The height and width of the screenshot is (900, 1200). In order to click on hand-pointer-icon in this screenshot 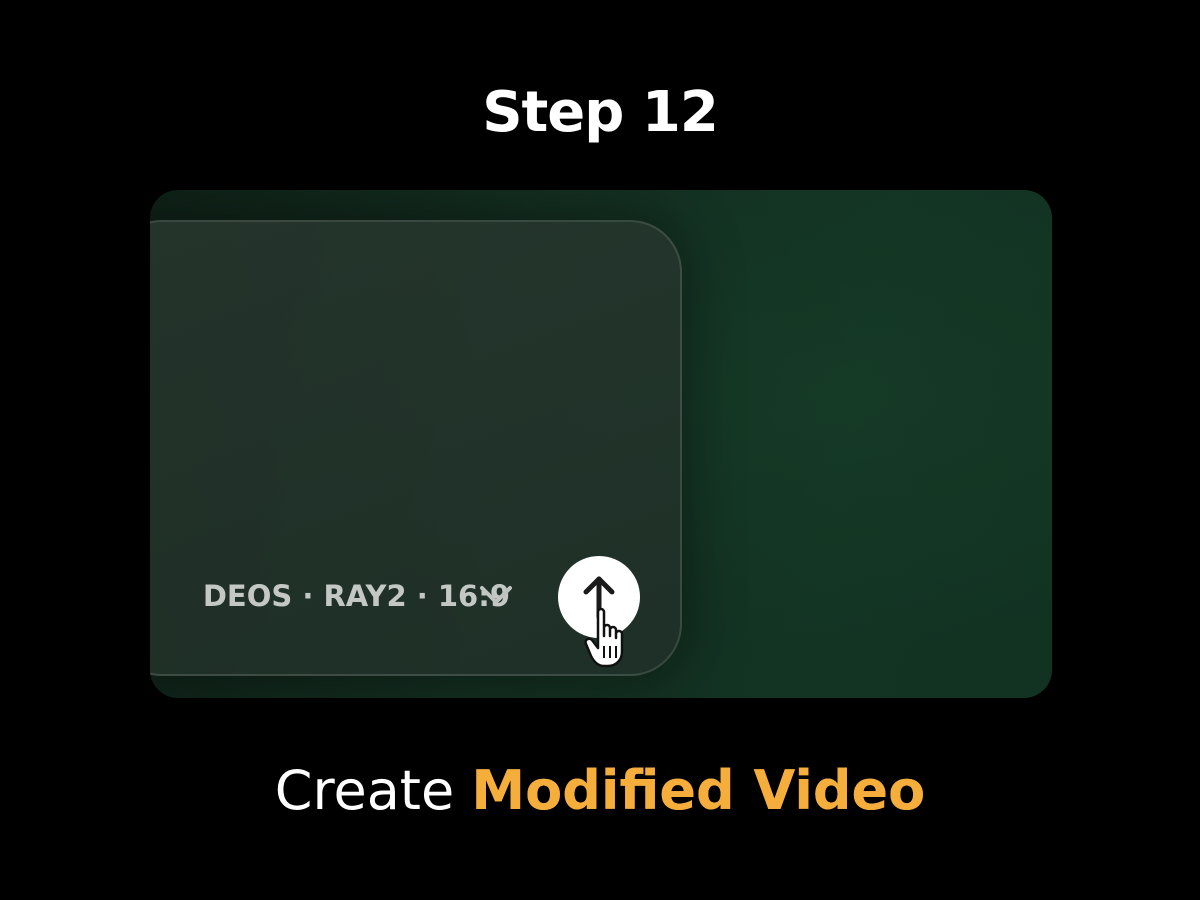, I will do `click(604, 637)`.